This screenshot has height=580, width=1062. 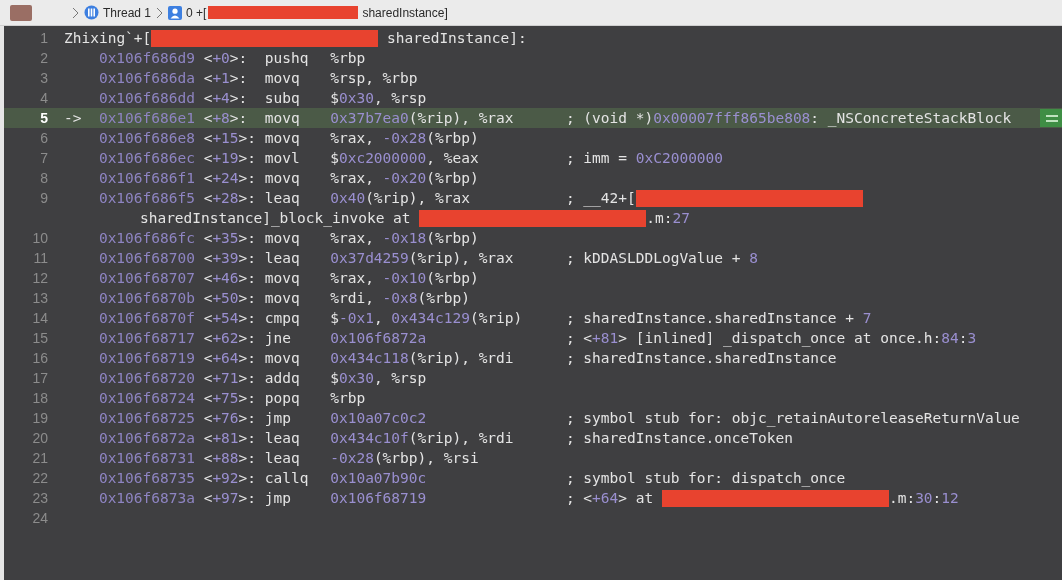 What do you see at coordinates (147, 458) in the screenshot?
I see `instruction-address: 0x106f68731` at bounding box center [147, 458].